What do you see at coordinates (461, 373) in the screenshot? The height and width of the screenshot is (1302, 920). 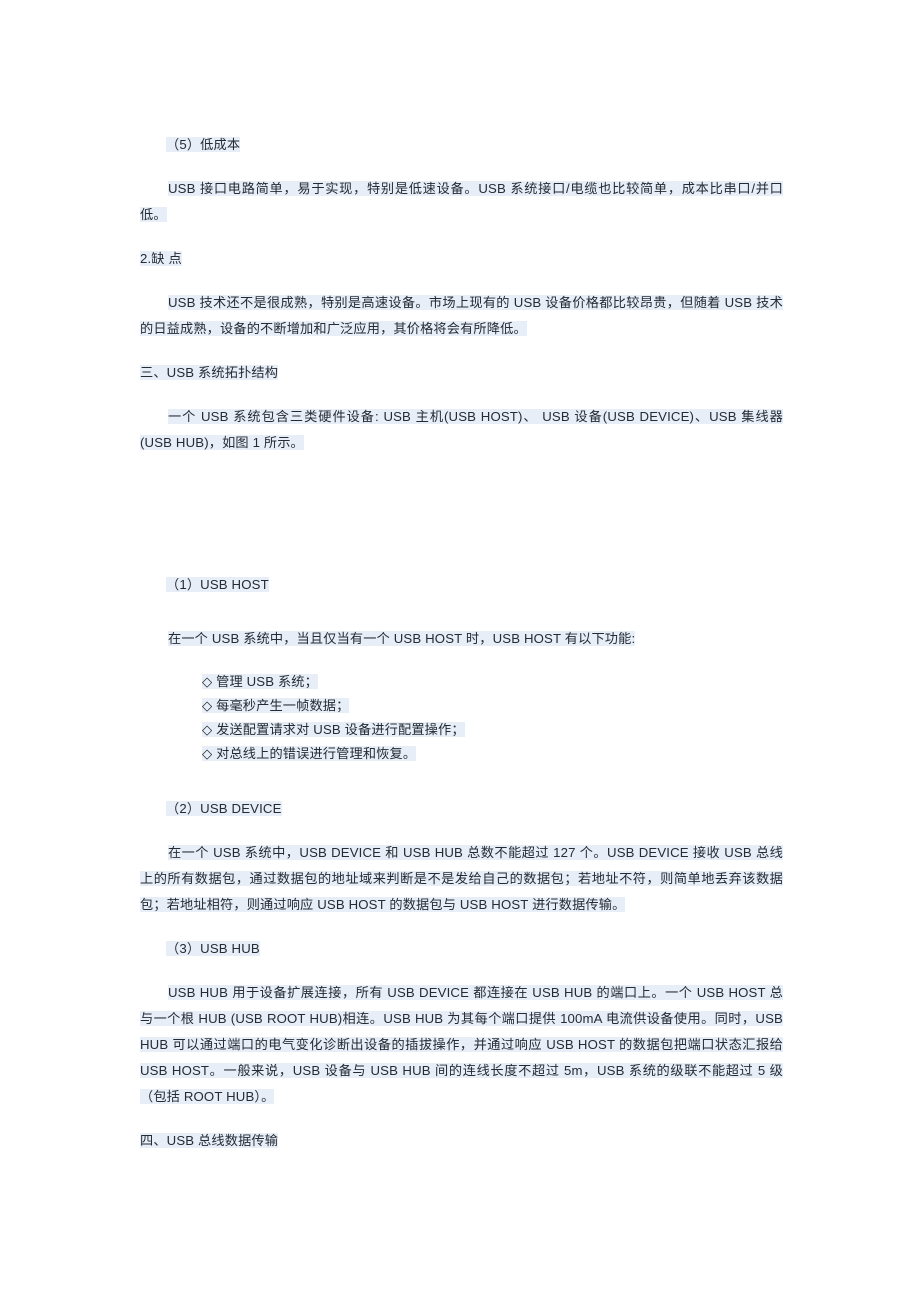 I see `section-heading-topology: 三、USB 系统拓扑结构` at bounding box center [461, 373].